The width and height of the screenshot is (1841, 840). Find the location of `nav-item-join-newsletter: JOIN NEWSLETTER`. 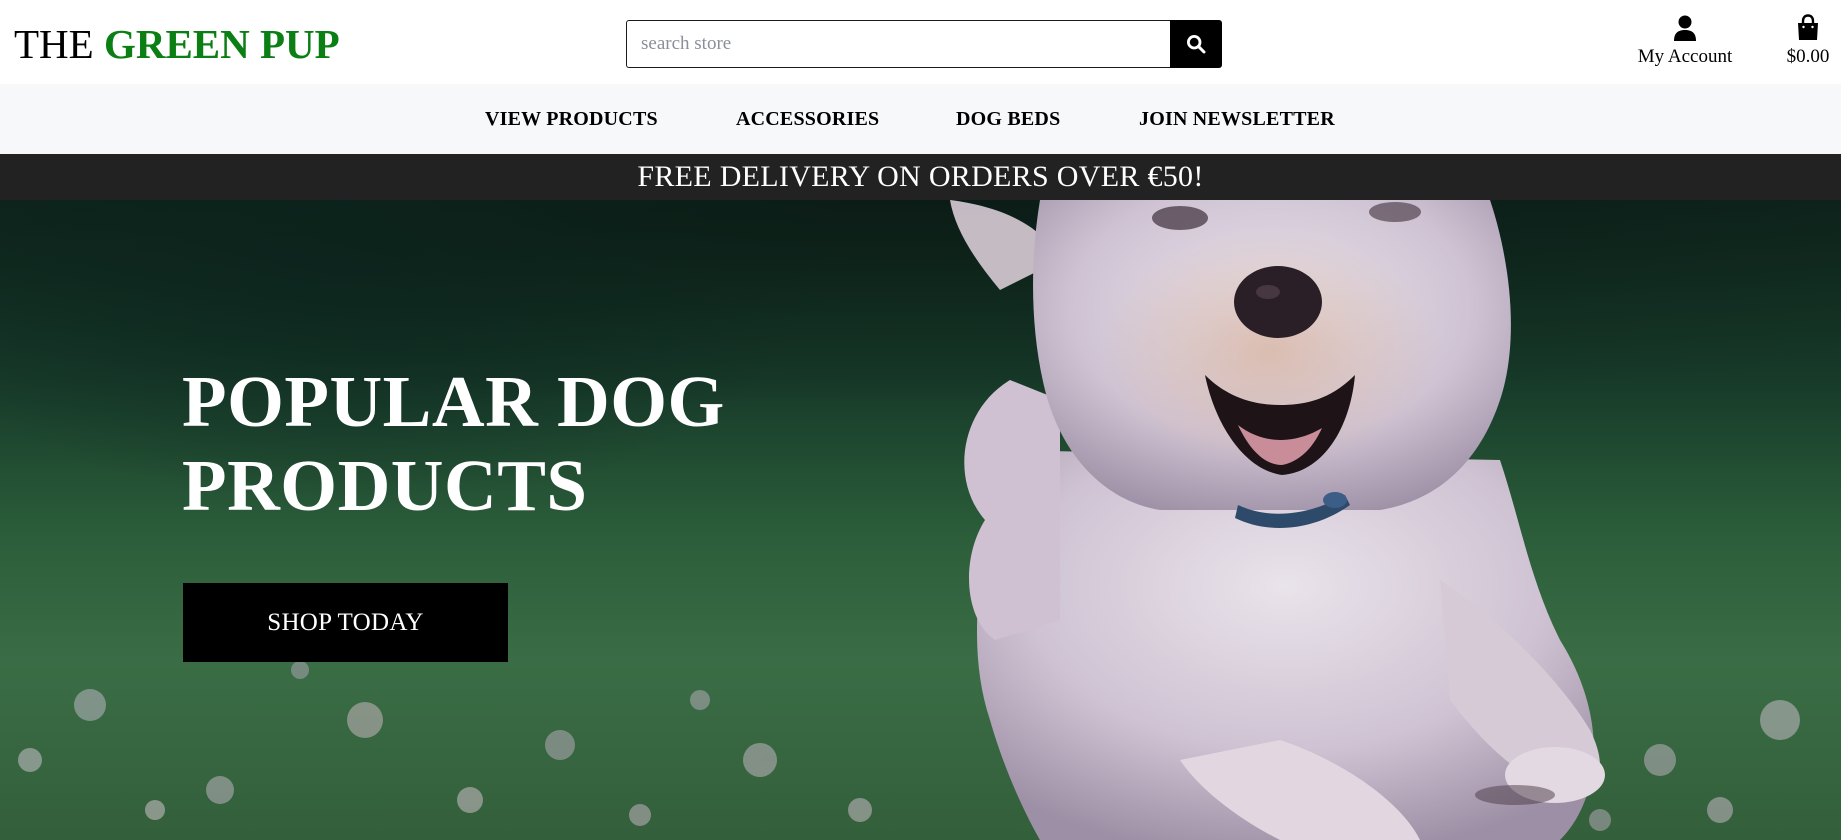

nav-item-join-newsletter: JOIN NEWSLETTER is located at coordinates (1237, 119).